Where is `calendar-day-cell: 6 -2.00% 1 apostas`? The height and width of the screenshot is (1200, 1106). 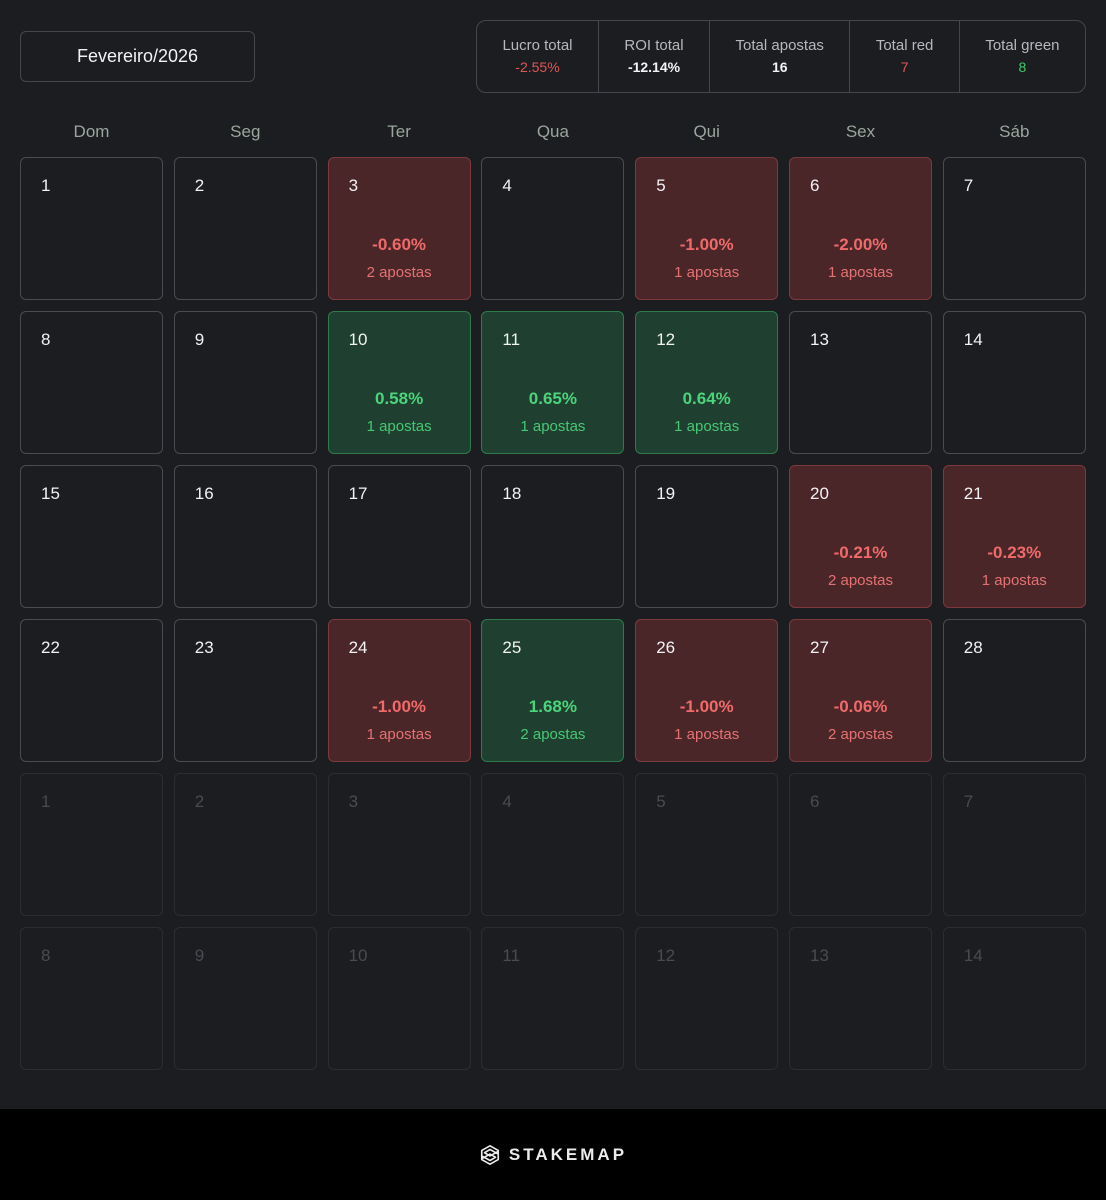
calendar-day-cell: 6 -2.00% 1 apostas is located at coordinates (860, 228).